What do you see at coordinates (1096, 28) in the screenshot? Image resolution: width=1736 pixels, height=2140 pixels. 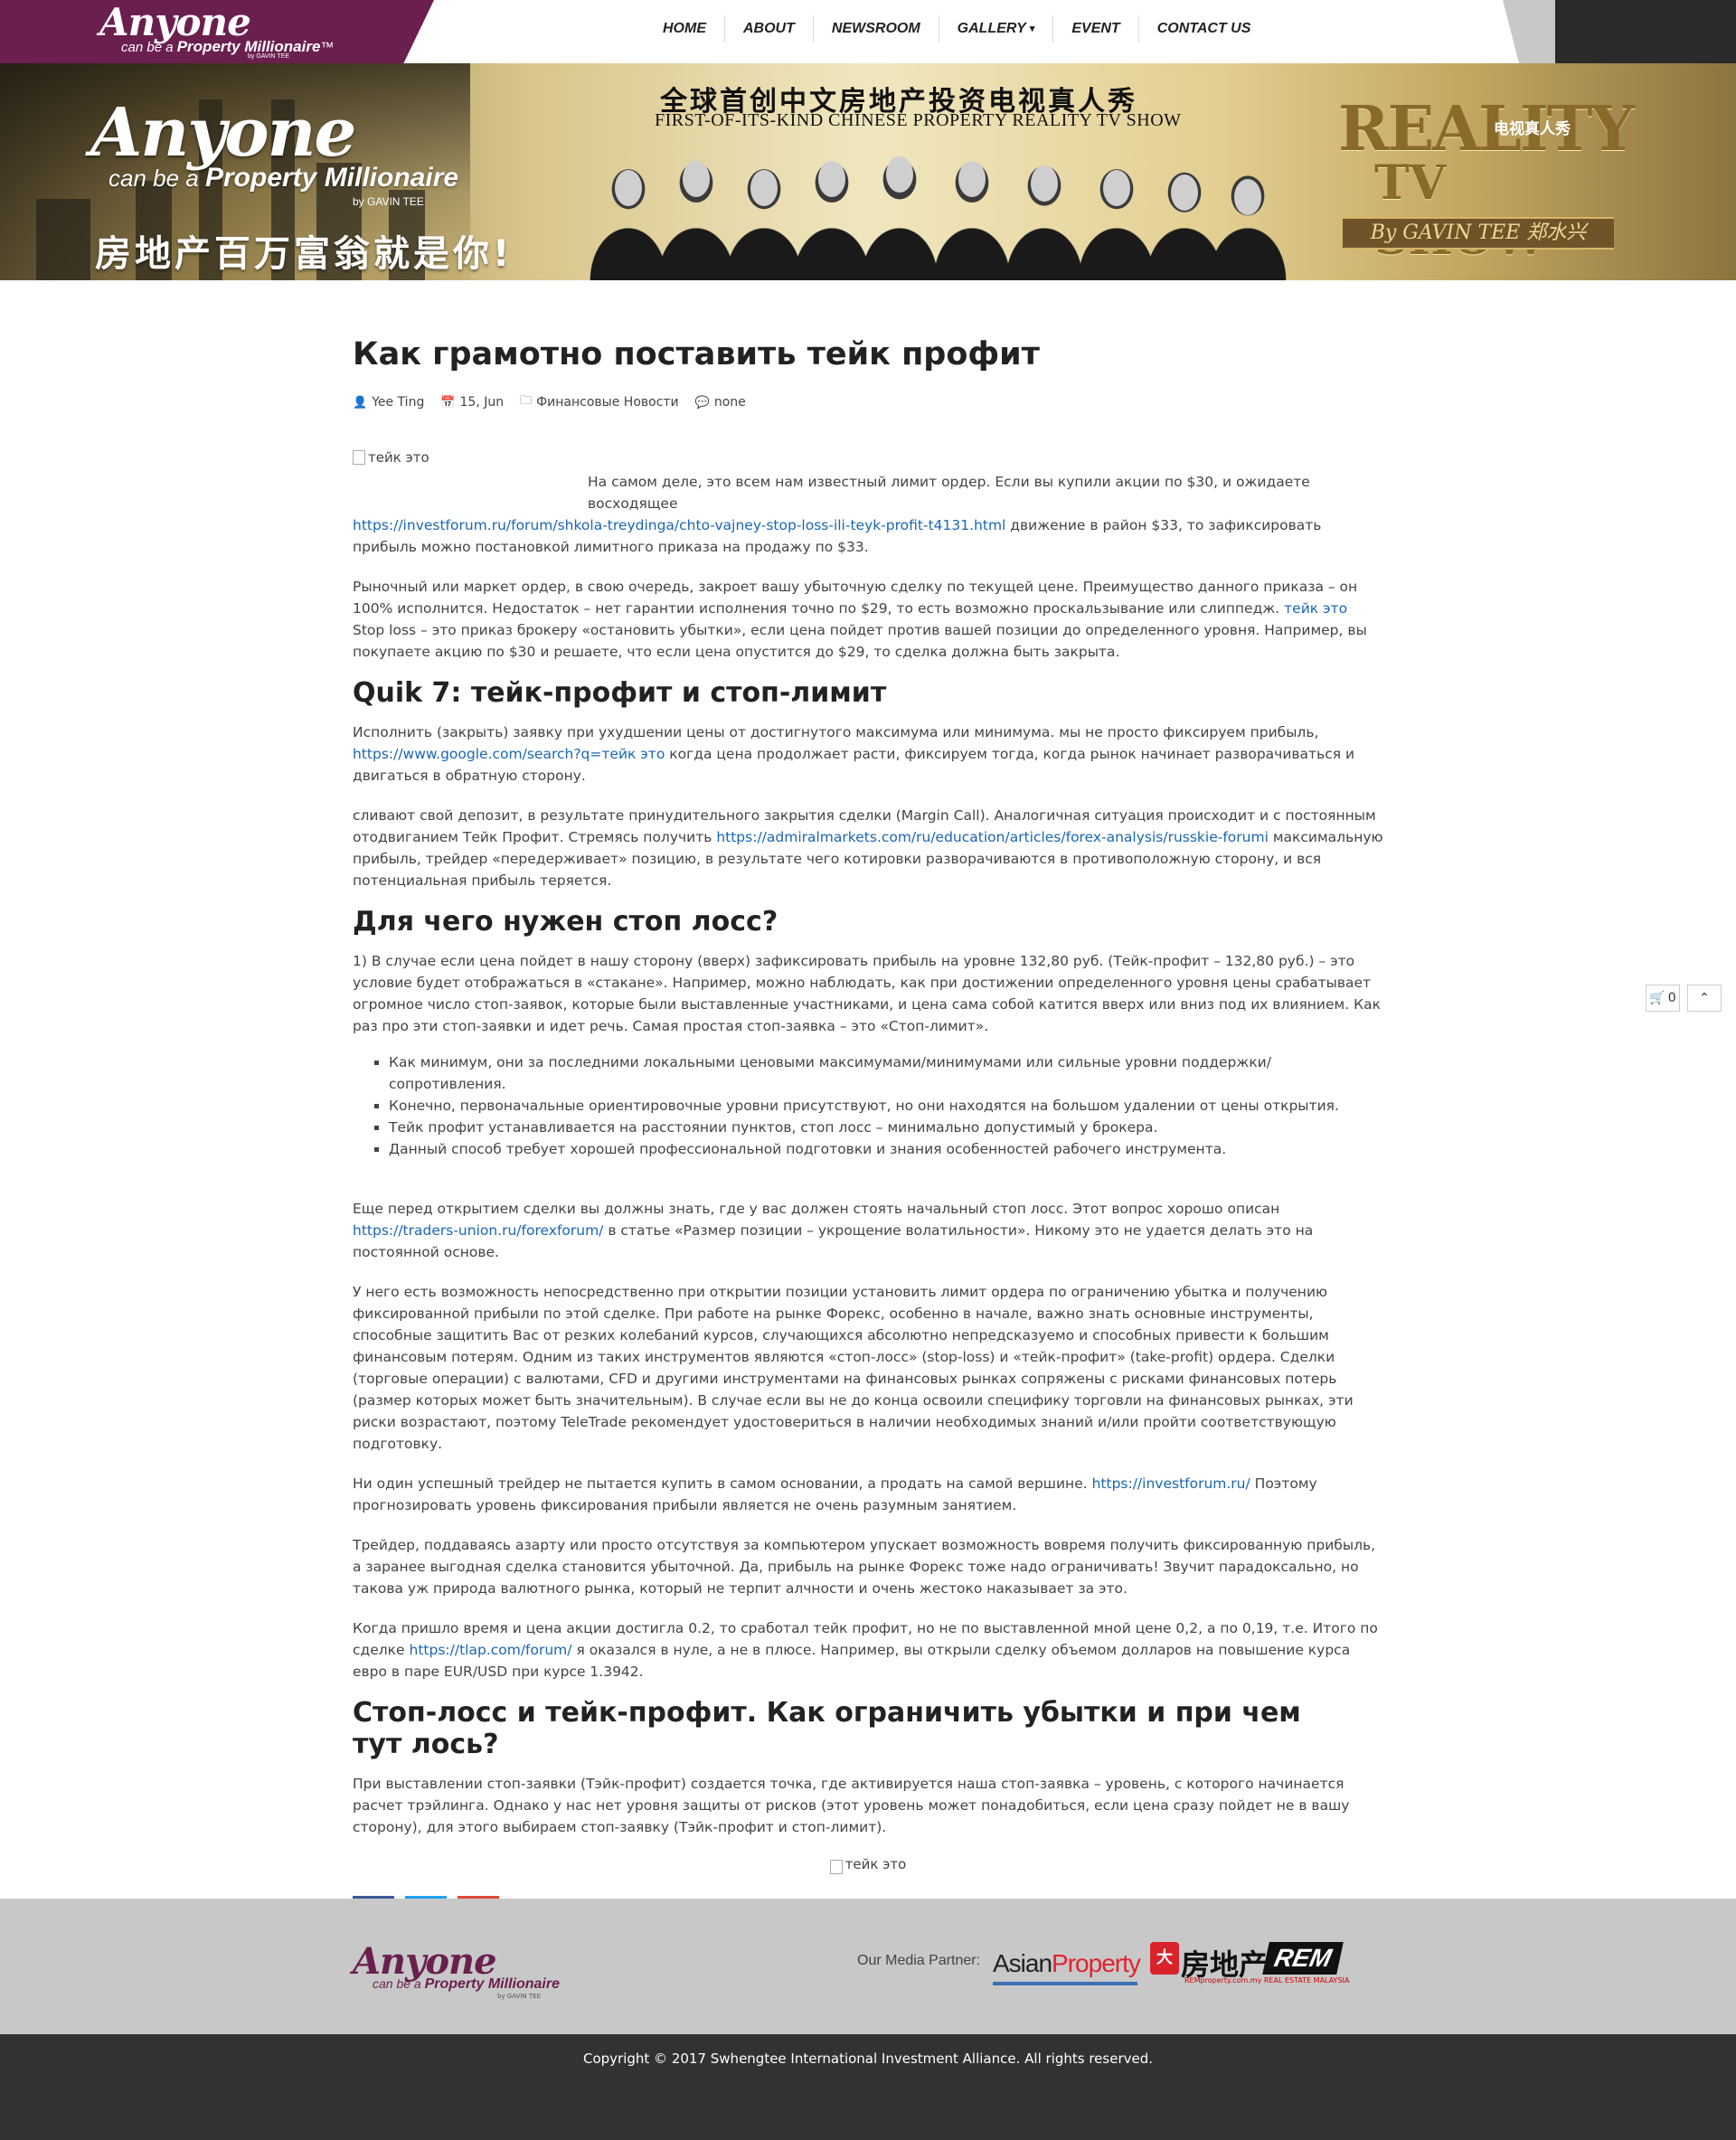 I see `nav-event: EVENT` at bounding box center [1096, 28].